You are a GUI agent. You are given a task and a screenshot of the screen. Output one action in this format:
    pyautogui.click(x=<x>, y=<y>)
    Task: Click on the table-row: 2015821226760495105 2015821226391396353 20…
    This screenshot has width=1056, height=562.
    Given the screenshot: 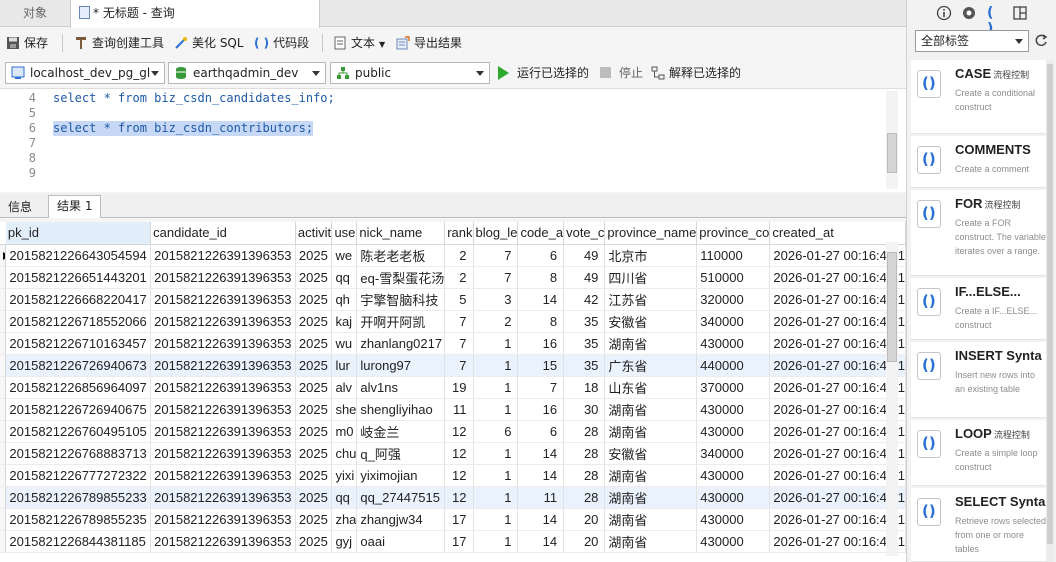 What is the action you would take?
    pyautogui.click(x=453, y=431)
    